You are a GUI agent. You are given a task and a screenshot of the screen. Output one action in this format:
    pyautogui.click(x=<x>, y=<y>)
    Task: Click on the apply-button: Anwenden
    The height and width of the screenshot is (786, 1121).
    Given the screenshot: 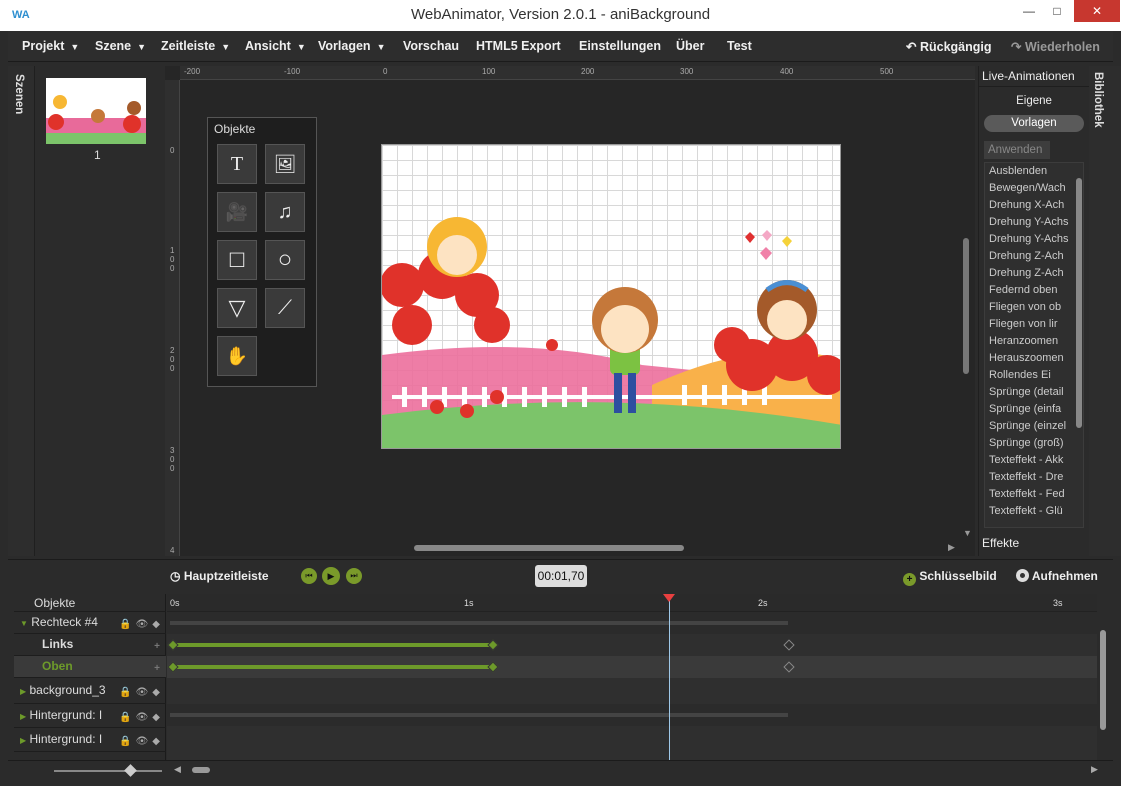 What is the action you would take?
    pyautogui.click(x=1017, y=150)
    